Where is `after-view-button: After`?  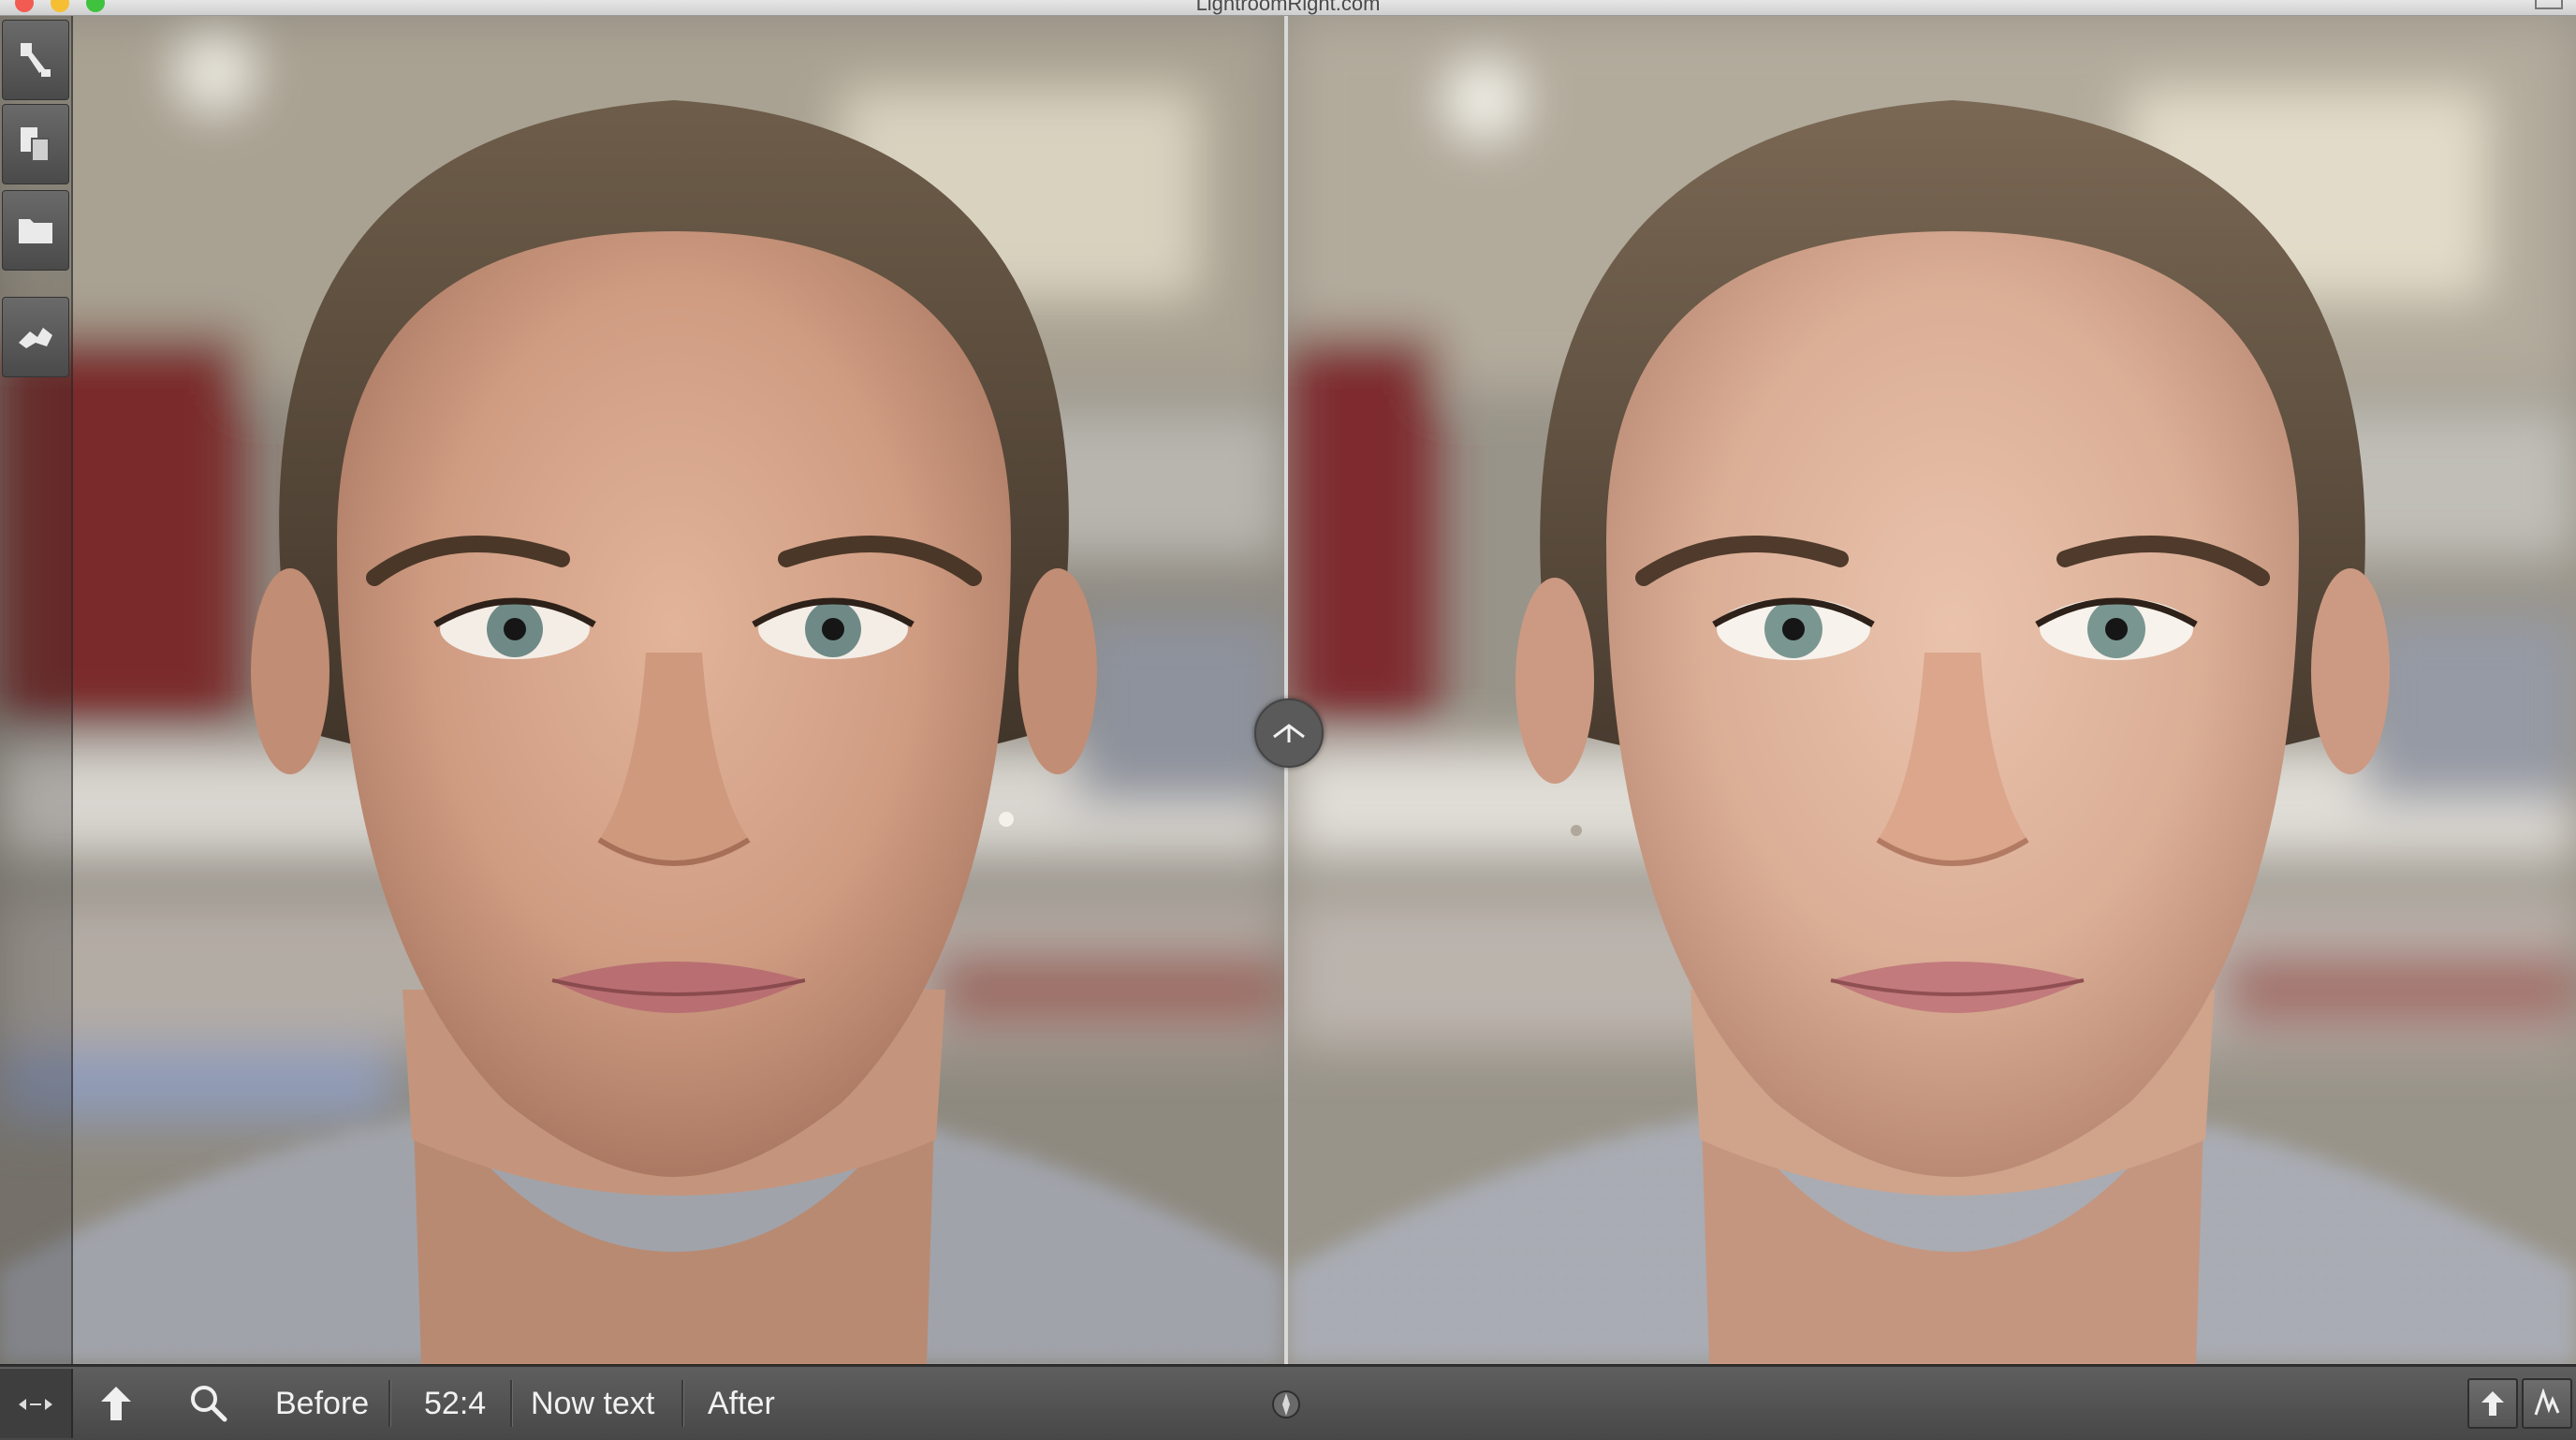 after-view-button: After is located at coordinates (741, 1403).